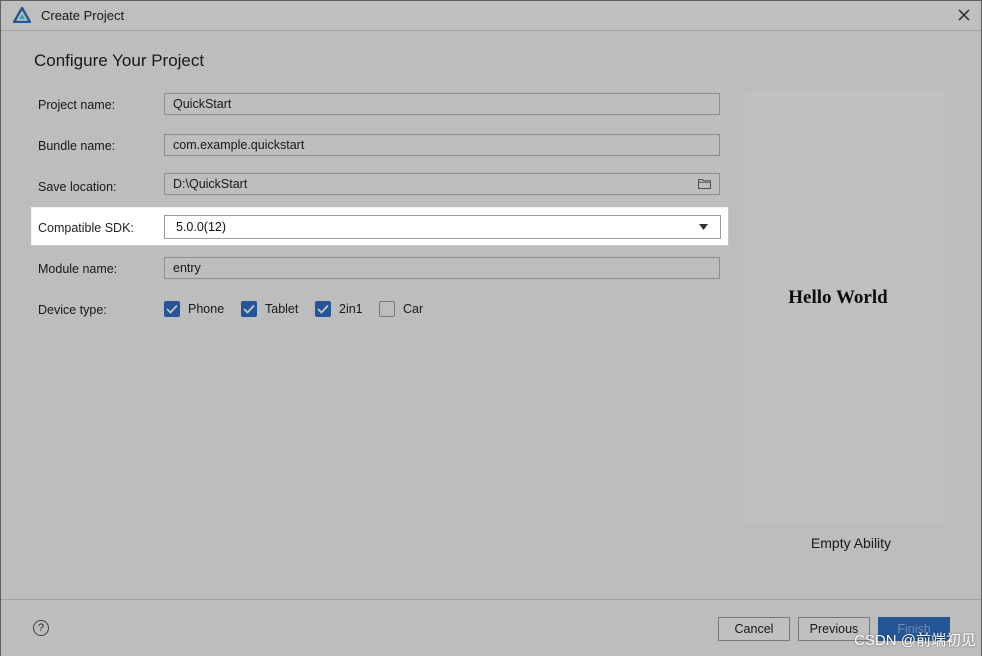 The image size is (982, 656). Describe the element at coordinates (86, 228) in the screenshot. I see `compatible-sdk-label: Compatible SDK:` at that location.